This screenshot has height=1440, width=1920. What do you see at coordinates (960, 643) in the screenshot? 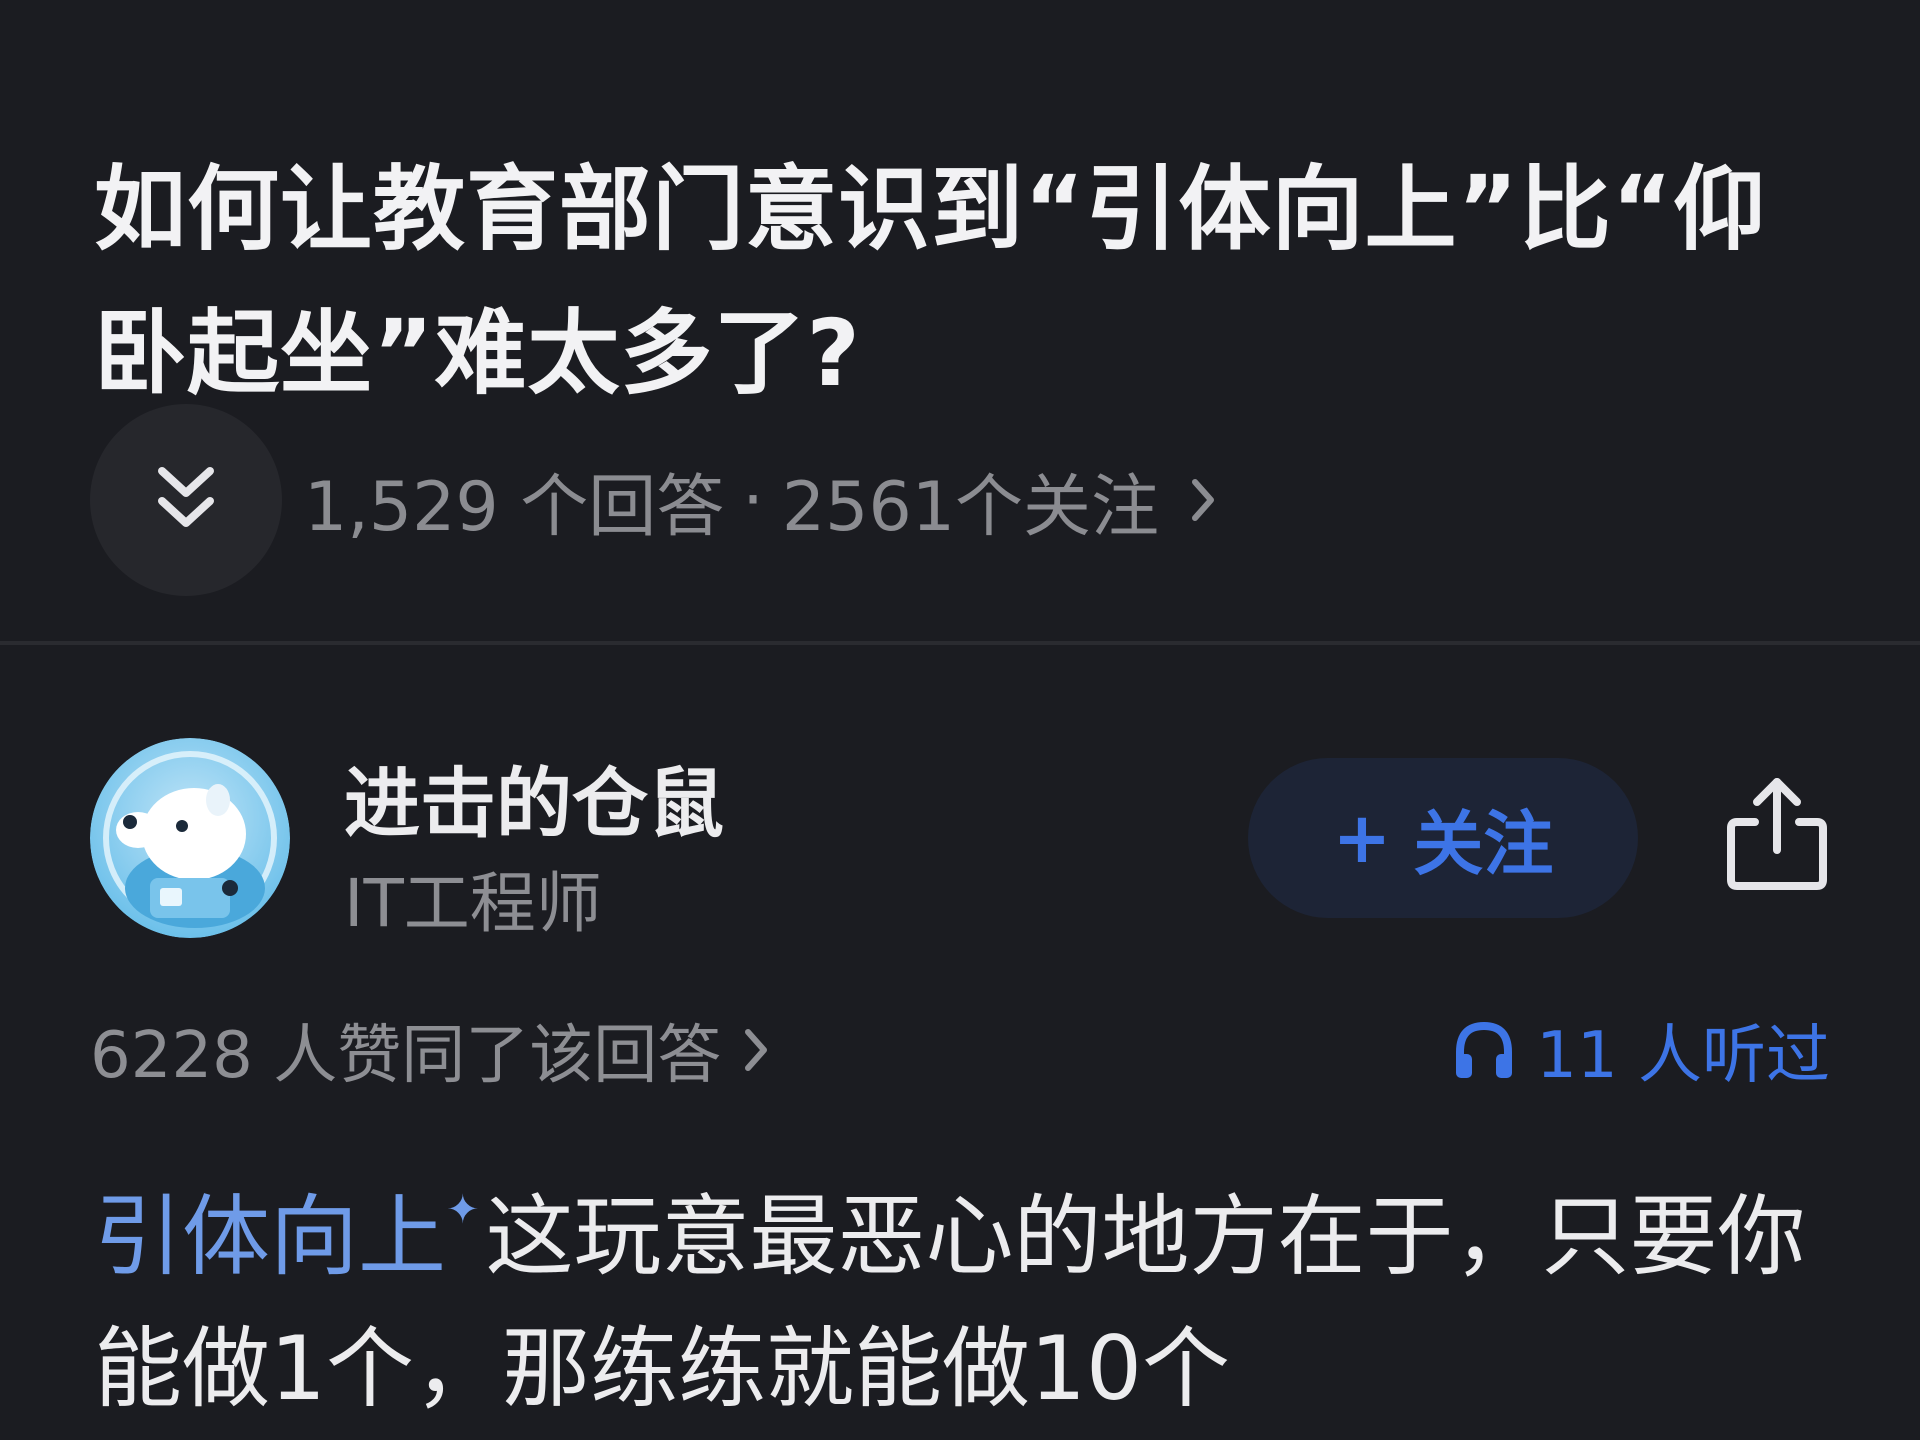
I see `divider` at bounding box center [960, 643].